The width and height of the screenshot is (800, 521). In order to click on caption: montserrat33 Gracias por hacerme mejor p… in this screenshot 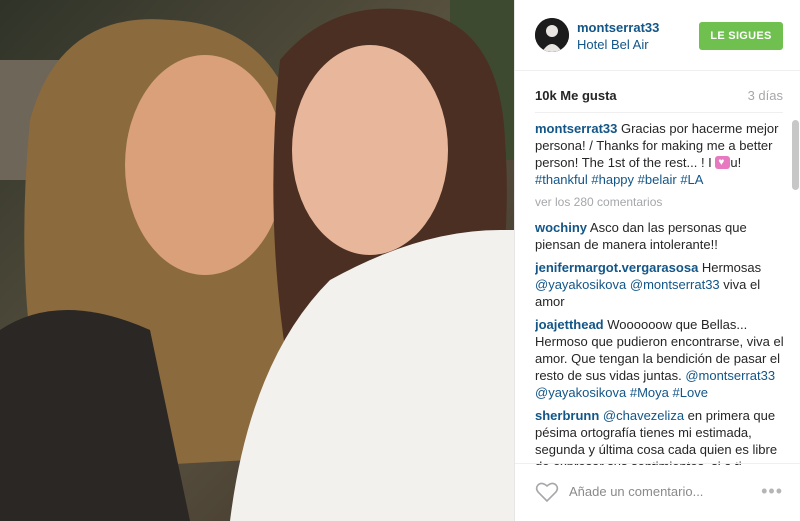, I will do `click(660, 154)`.